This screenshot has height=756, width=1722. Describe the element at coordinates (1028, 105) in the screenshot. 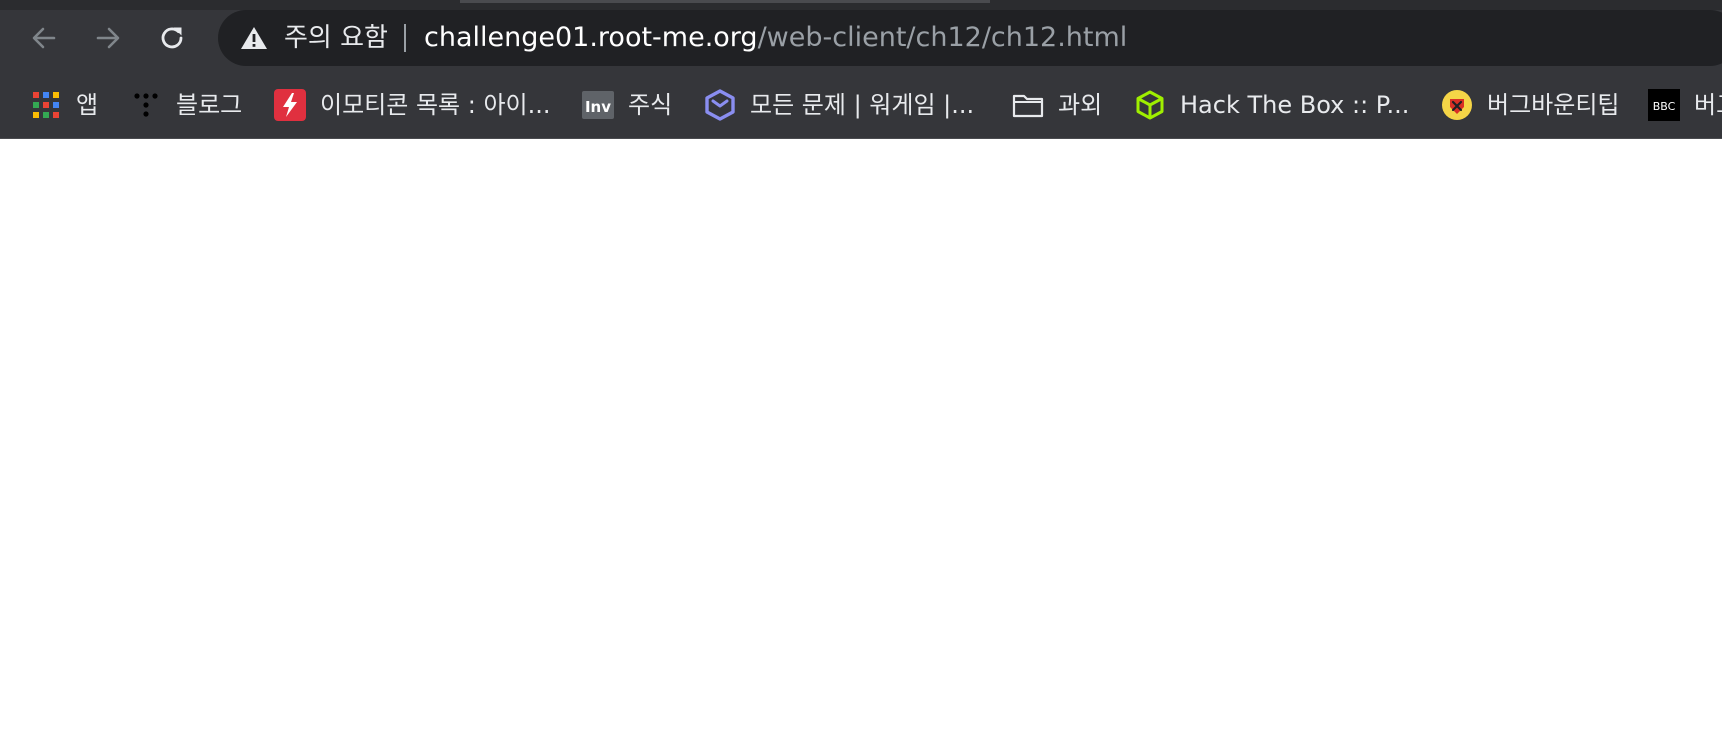

I see `folder-icon` at that location.